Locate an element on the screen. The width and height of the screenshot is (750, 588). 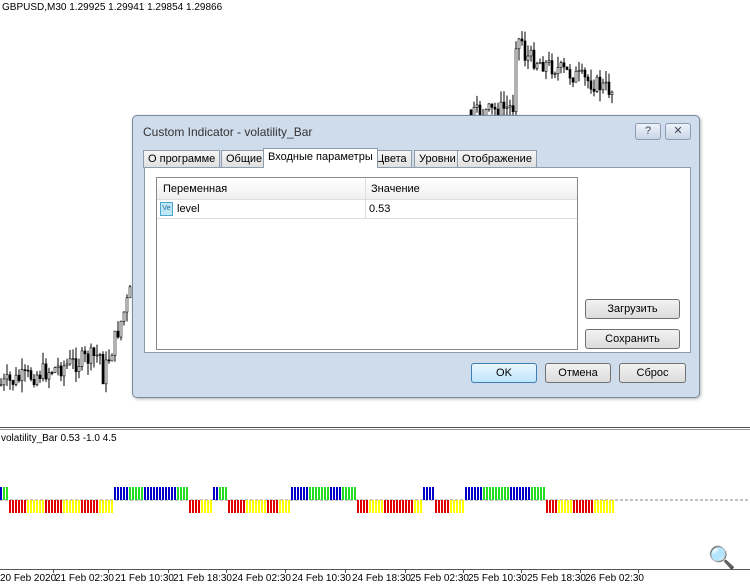
tab-0: О программе is located at coordinates (182, 159).